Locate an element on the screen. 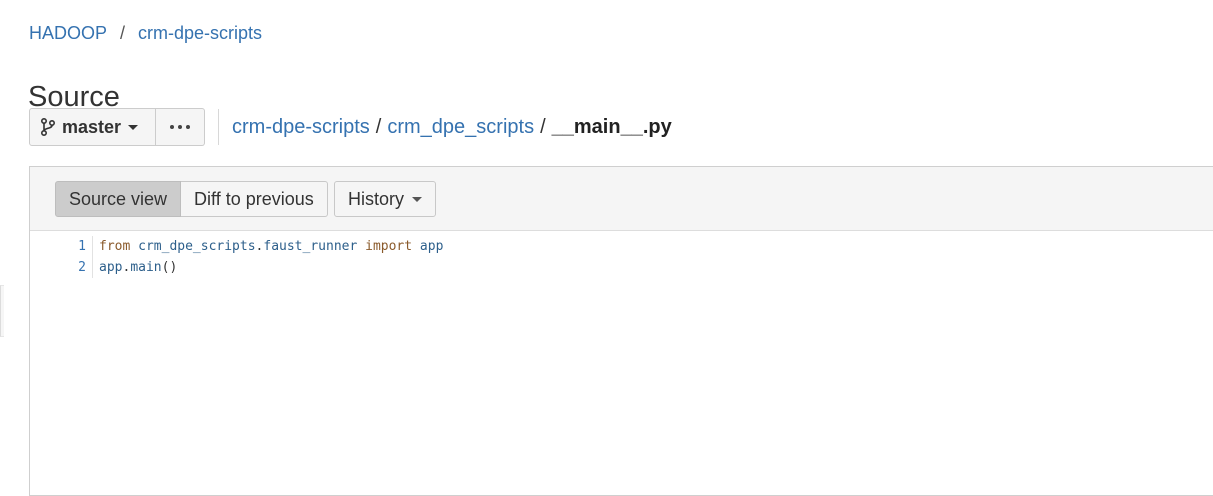 The image size is (1213, 496). view-mode-toggle: Source view Diff to previous is located at coordinates (191, 199).